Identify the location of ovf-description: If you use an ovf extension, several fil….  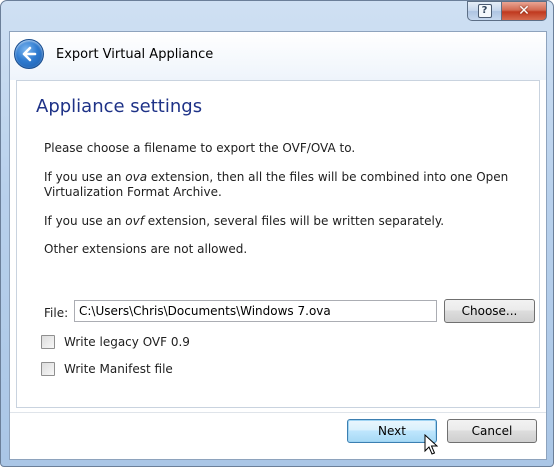
(284, 221).